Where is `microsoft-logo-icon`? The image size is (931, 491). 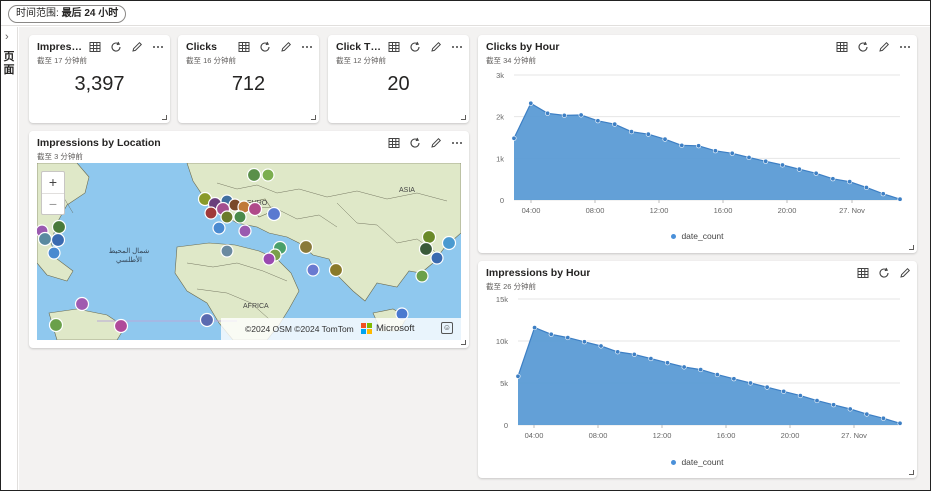
microsoft-logo-icon is located at coordinates (366, 328).